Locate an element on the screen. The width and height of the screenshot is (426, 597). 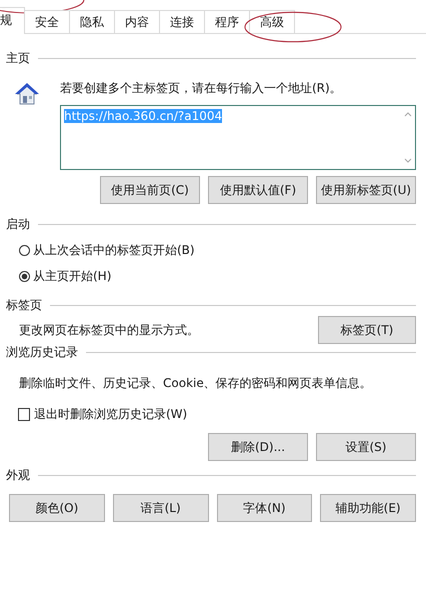
checkbox-label: 退出时删除浏览历史记录(W) is located at coordinates (111, 414).